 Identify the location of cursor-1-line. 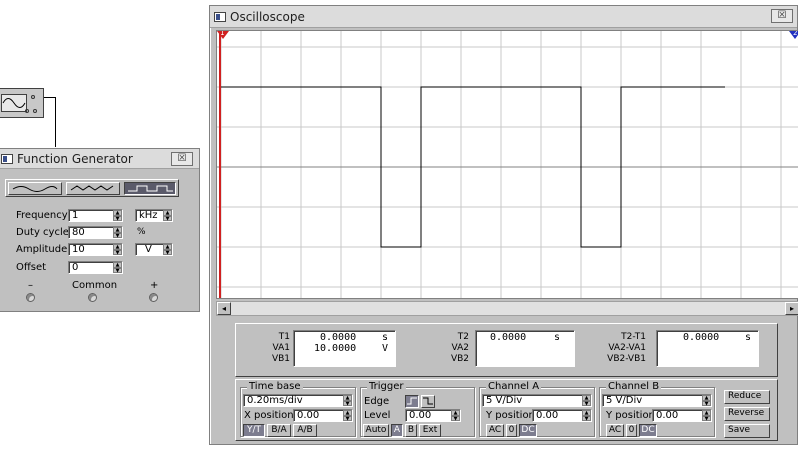
(220, 164).